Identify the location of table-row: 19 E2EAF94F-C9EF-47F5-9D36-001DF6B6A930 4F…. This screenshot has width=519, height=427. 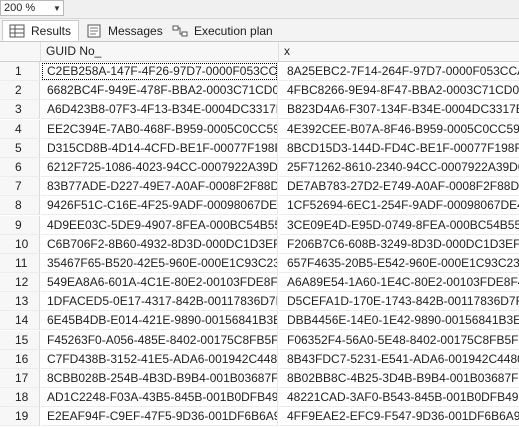
(259, 417).